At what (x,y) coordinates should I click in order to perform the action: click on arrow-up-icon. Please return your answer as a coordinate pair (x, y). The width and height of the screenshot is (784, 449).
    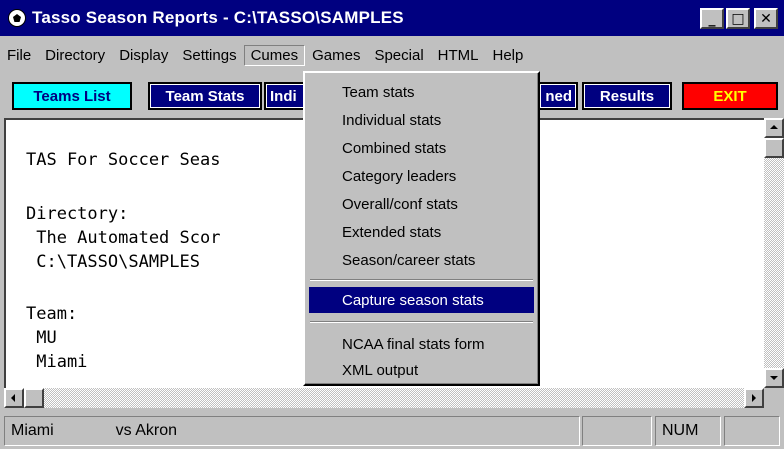
    Looking at the image, I should click on (774, 127).